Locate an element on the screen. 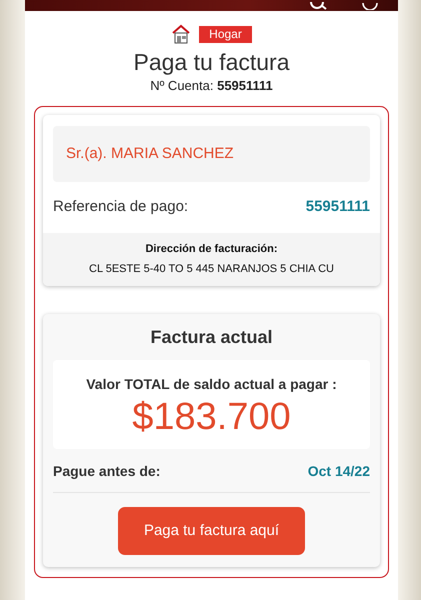  category-label: Hogar is located at coordinates (225, 34).